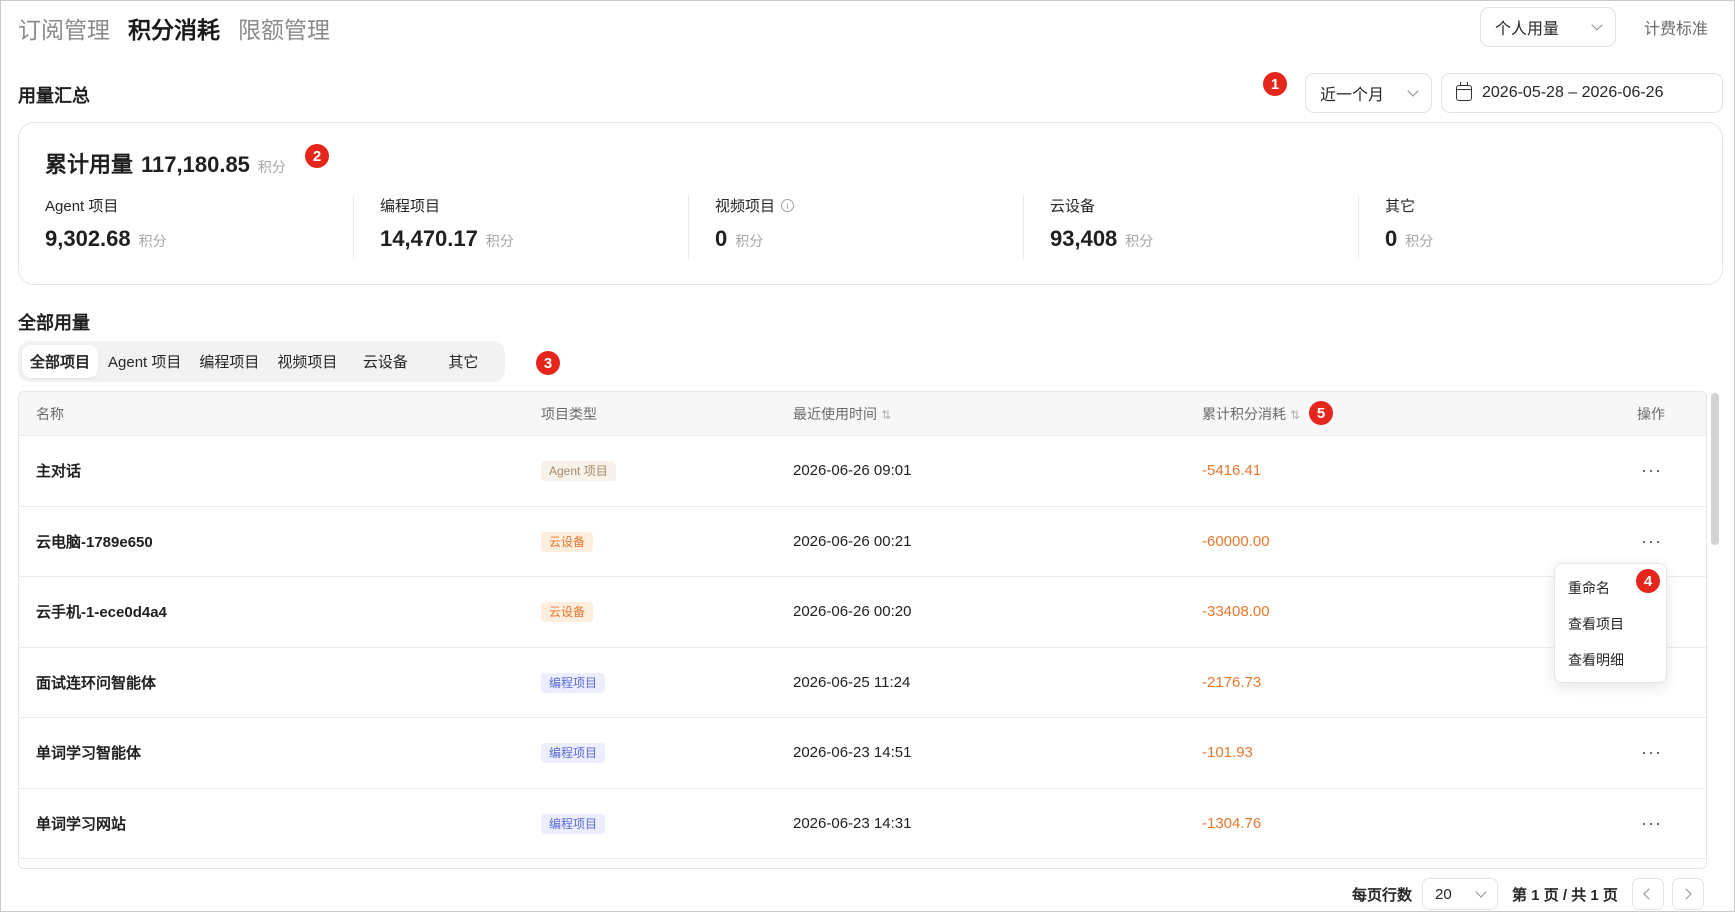  I want to click on table-header: 名称 项目类型 最近使用时间 ⇅ 累计积分消耗 ⇅ 操作, so click(862, 414).